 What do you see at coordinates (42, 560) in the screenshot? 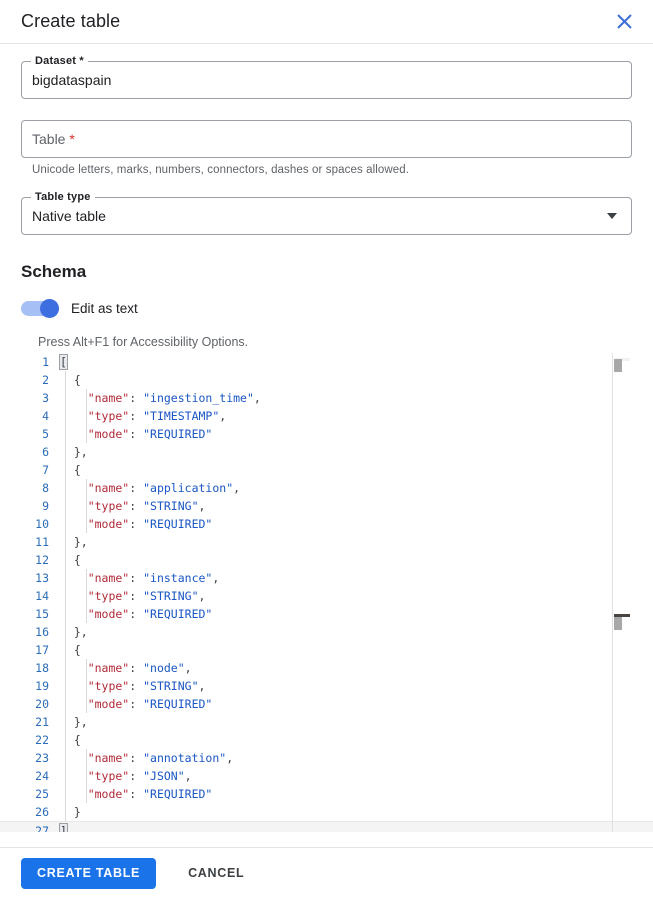
I see `line-number: 12` at bounding box center [42, 560].